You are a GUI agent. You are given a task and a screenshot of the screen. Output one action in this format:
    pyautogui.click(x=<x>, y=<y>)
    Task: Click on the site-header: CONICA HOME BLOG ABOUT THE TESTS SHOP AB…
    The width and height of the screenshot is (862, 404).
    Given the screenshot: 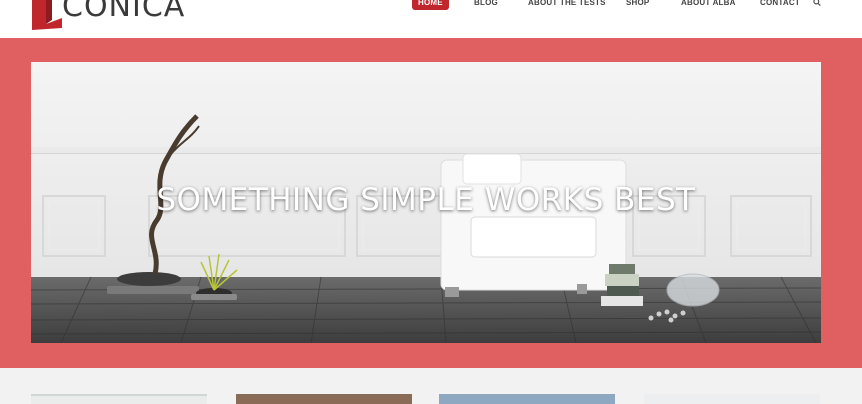 What is the action you would take?
    pyautogui.click(x=431, y=19)
    